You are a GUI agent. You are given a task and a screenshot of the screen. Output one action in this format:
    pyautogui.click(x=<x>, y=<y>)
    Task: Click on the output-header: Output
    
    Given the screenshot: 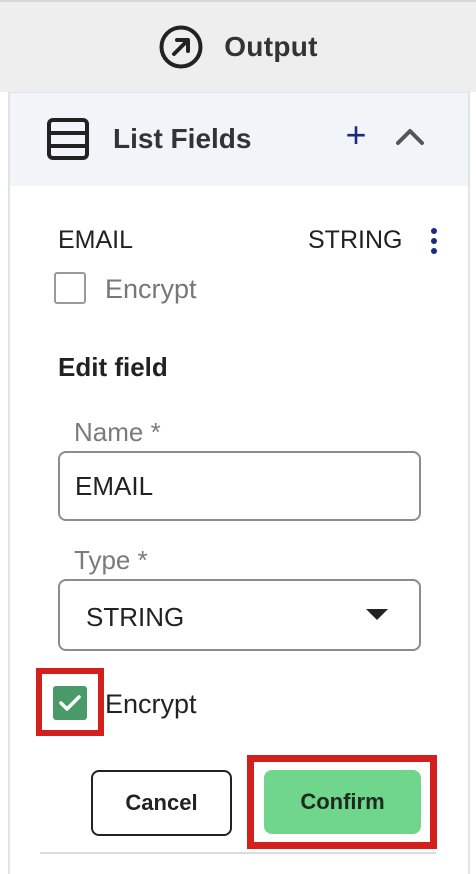 What is the action you would take?
    pyautogui.click(x=238, y=46)
    